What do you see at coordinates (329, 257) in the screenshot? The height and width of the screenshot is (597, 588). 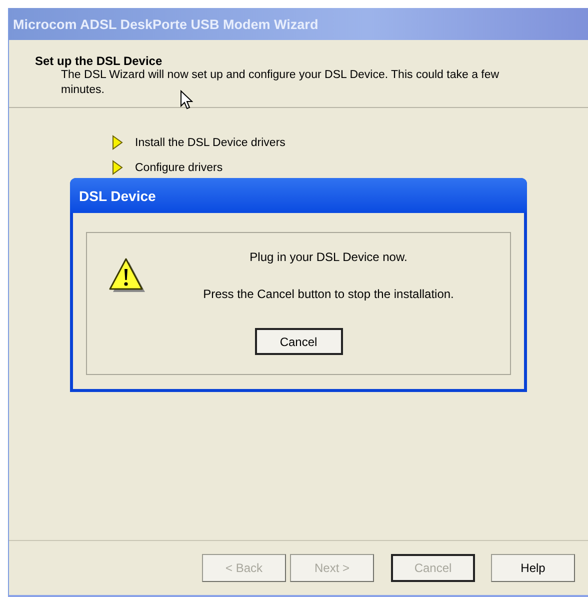 I see `dialog-message: Plug in your DSL Device now.` at bounding box center [329, 257].